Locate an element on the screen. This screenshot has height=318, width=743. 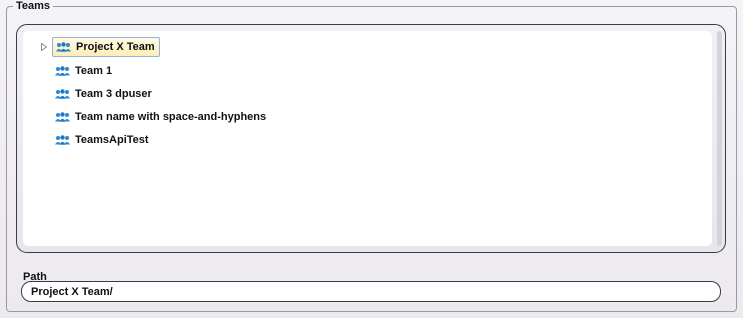
tree-item-label: Team name with space-and-hyphens is located at coordinates (171, 117).